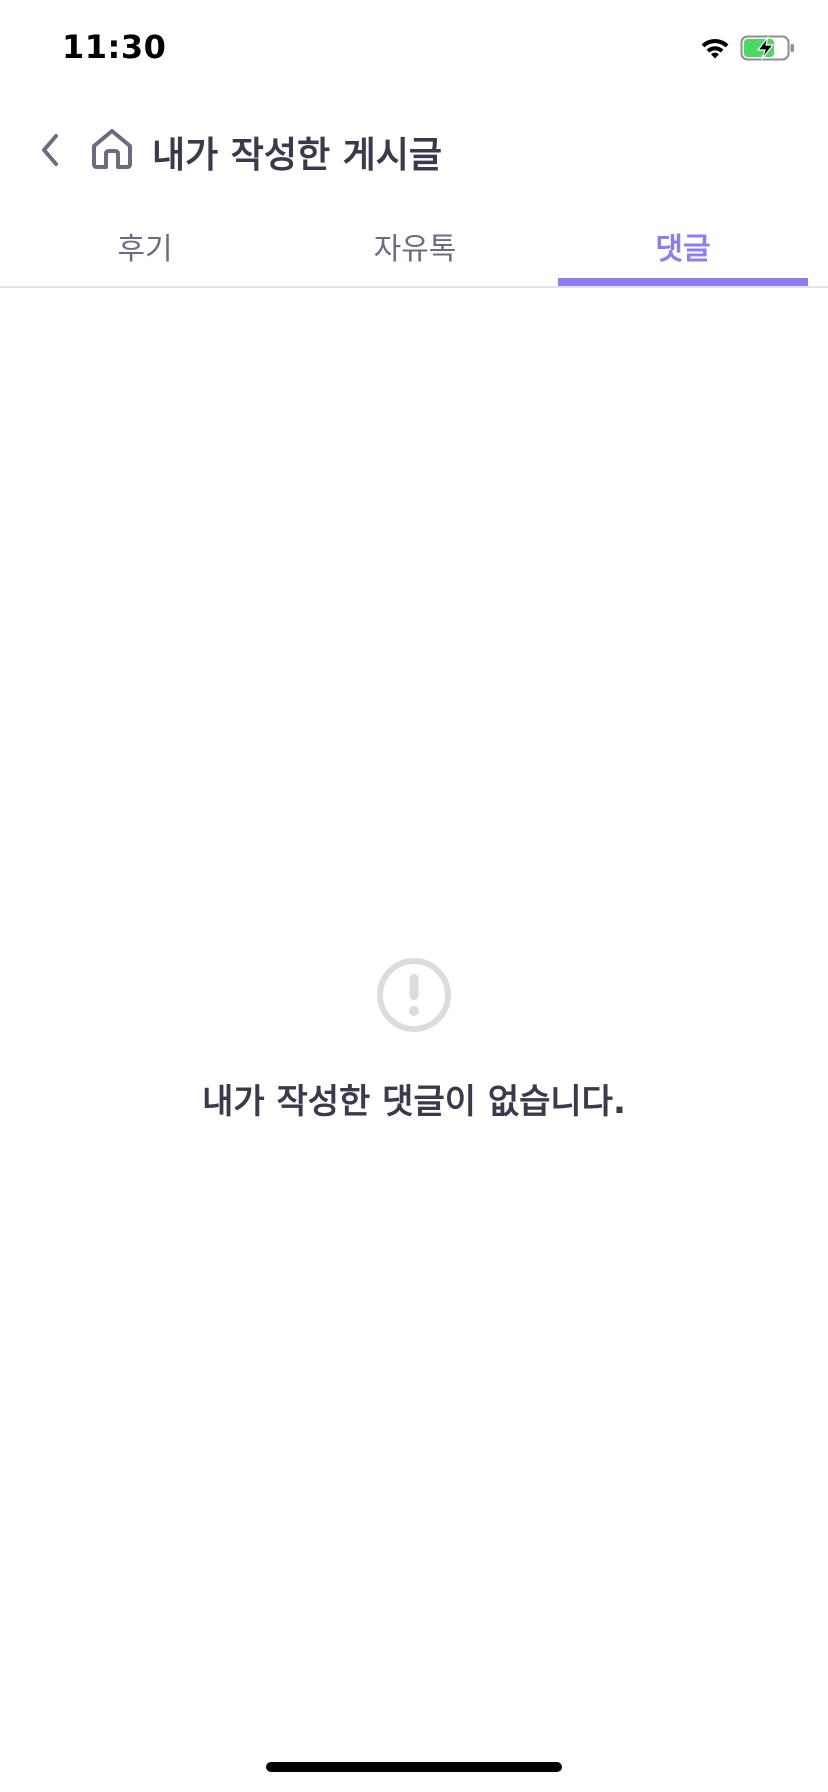 The width and height of the screenshot is (828, 1792). I want to click on home-indicator, so click(414, 1767).